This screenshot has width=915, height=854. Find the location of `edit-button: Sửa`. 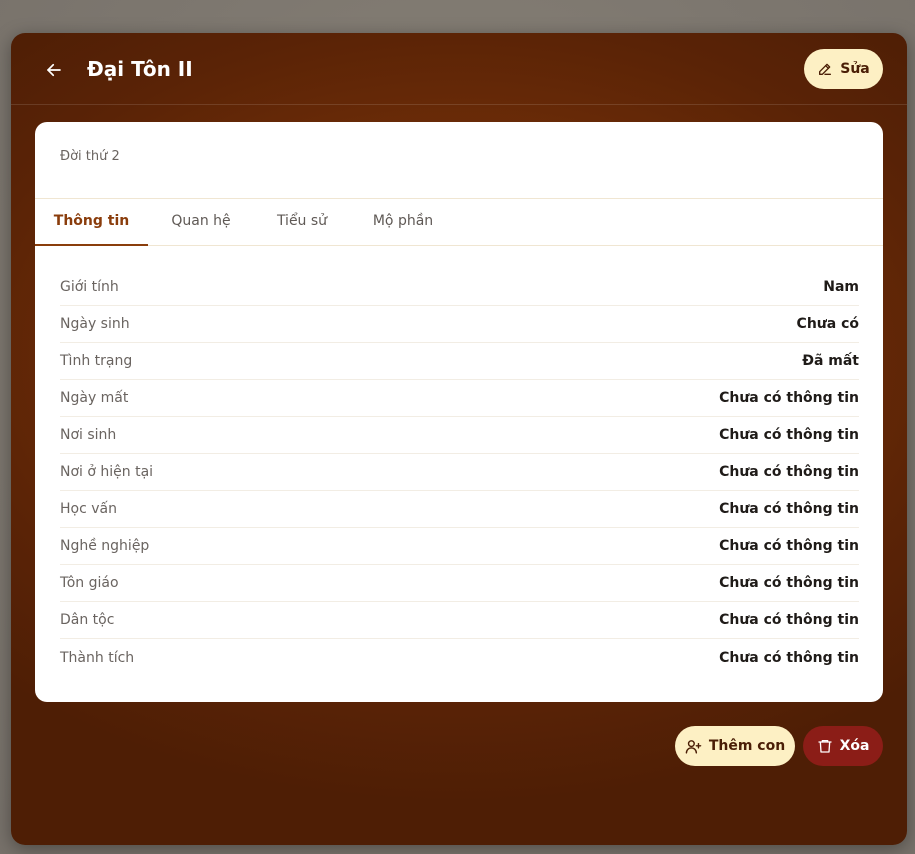

edit-button: Sửa is located at coordinates (843, 69).